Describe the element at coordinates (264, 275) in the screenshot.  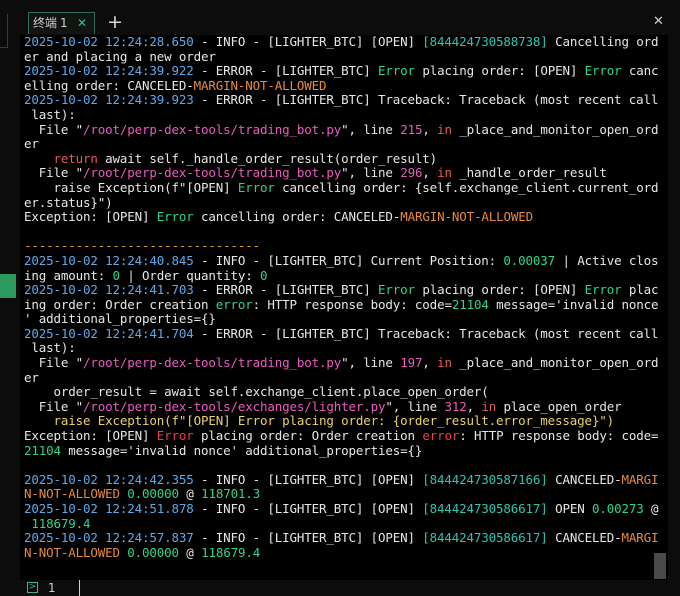
I see `terminal-text: 0` at that location.